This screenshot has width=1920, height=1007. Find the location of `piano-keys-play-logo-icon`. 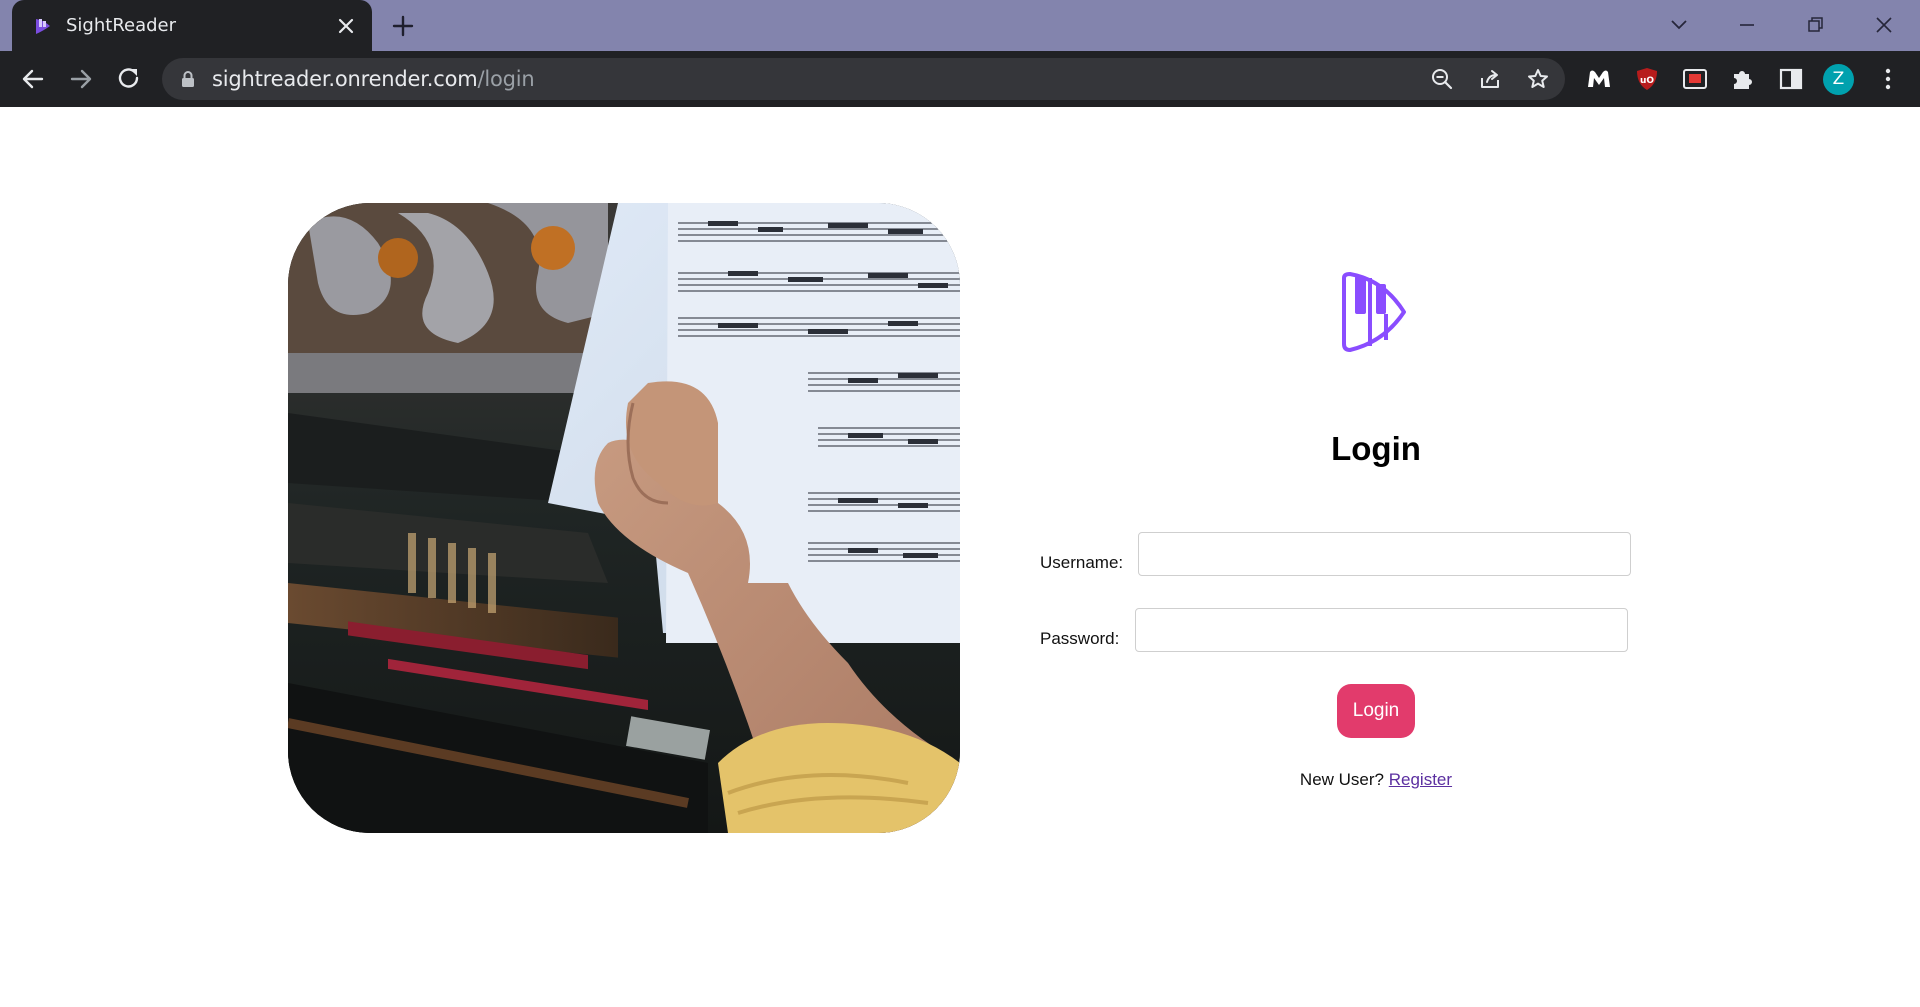

piano-keys-play-logo-icon is located at coordinates (1374, 312).